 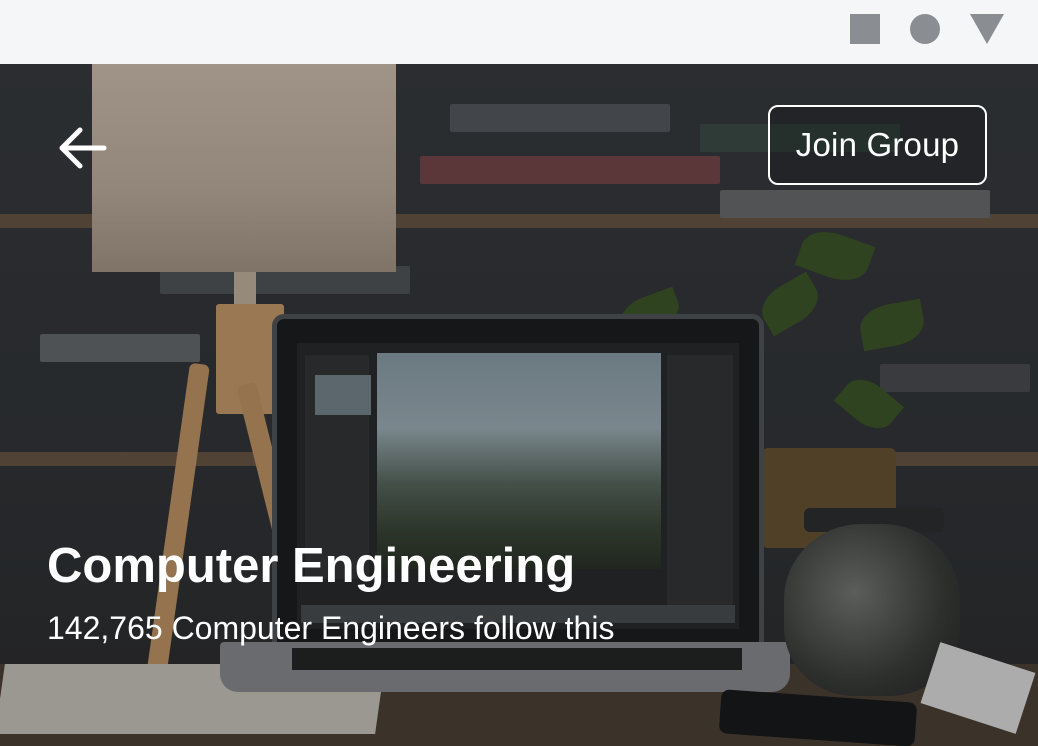 What do you see at coordinates (865, 29) in the screenshot?
I see `square-icon` at bounding box center [865, 29].